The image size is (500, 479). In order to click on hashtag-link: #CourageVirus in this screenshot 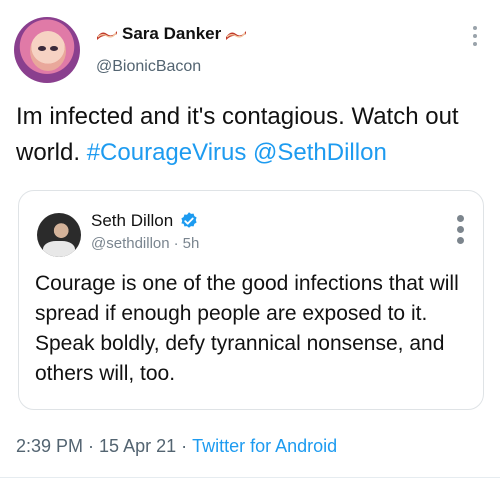, I will do `click(167, 152)`.